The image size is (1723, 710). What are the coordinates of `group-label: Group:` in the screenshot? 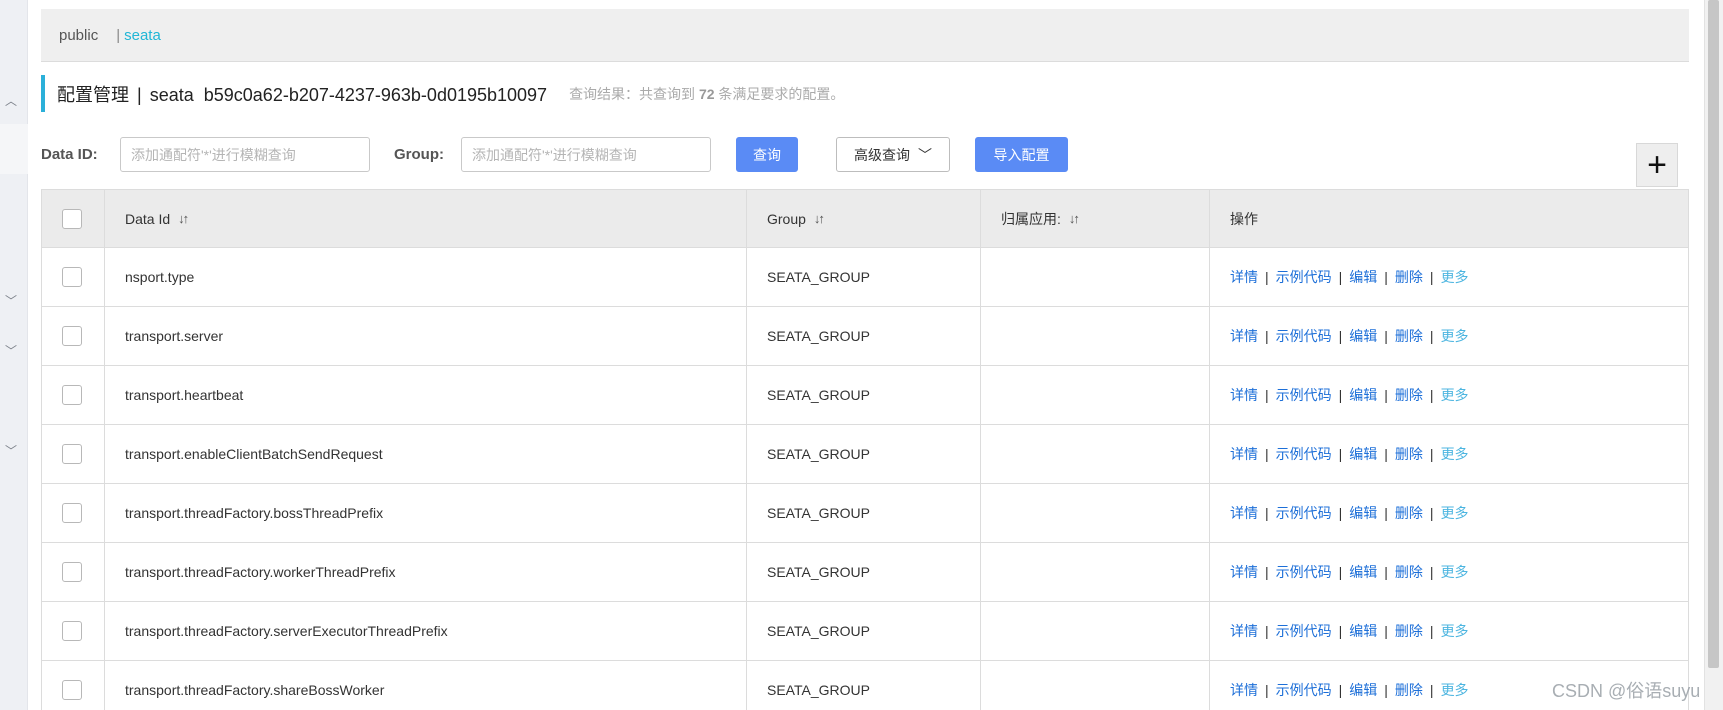 It's located at (419, 154).